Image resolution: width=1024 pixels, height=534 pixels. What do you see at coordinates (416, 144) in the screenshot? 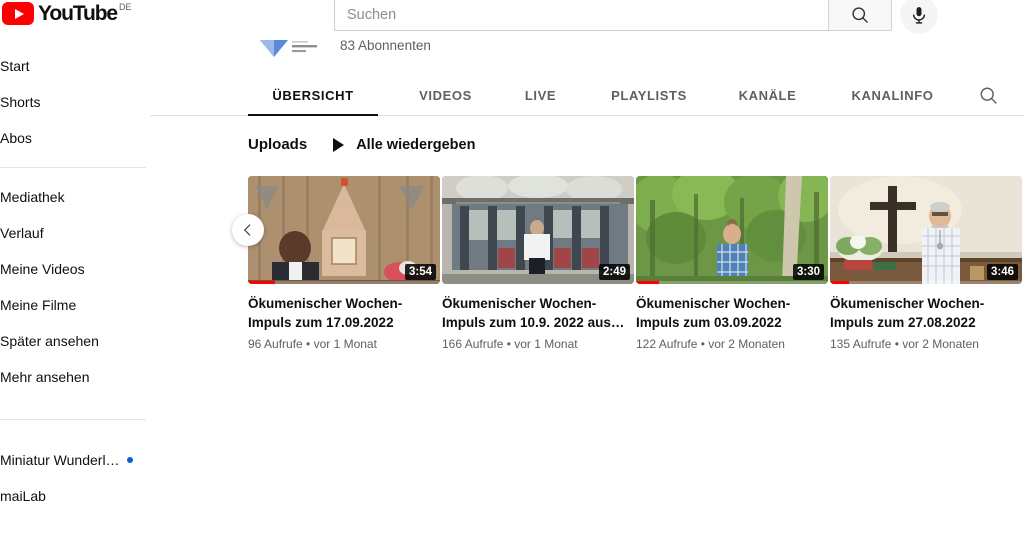
I see `play-all-label: Alle wiedergeben` at bounding box center [416, 144].